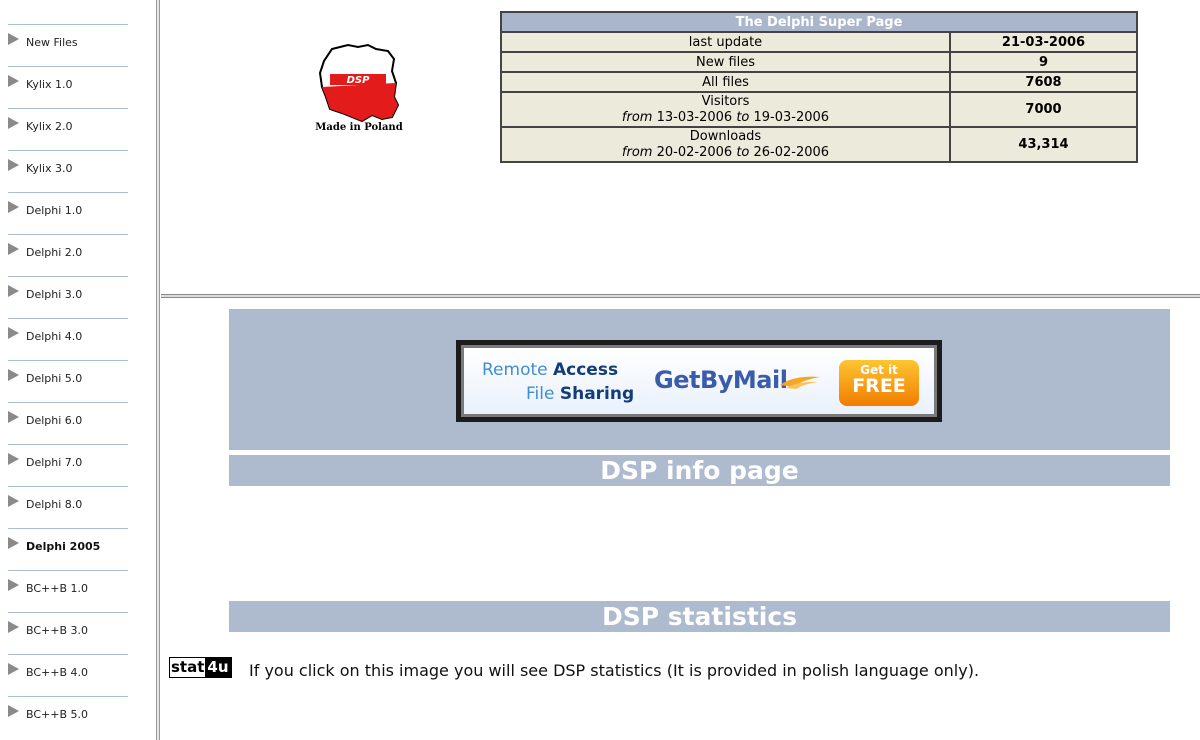 Image resolution: width=1200 pixels, height=740 pixels. I want to click on sidebar-item-bc-b-4-0: BC++B 4.0, so click(68, 674).